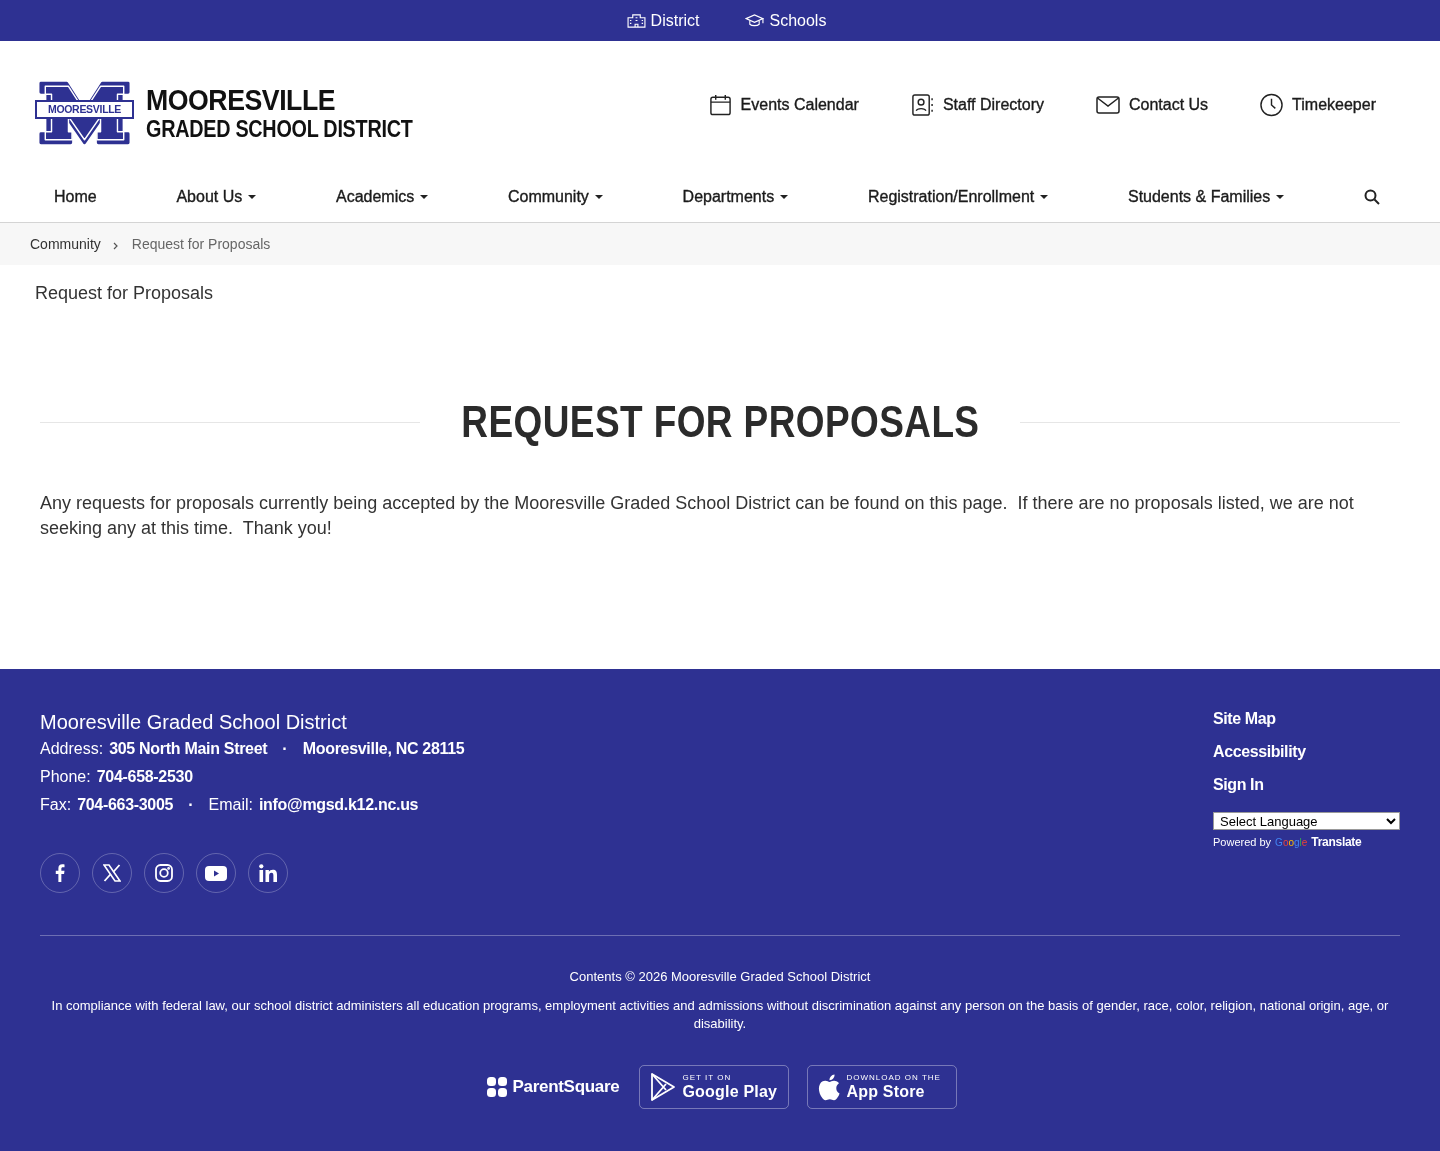 The image size is (1440, 1151). What do you see at coordinates (1107, 104) in the screenshot?
I see `envelope-icon` at bounding box center [1107, 104].